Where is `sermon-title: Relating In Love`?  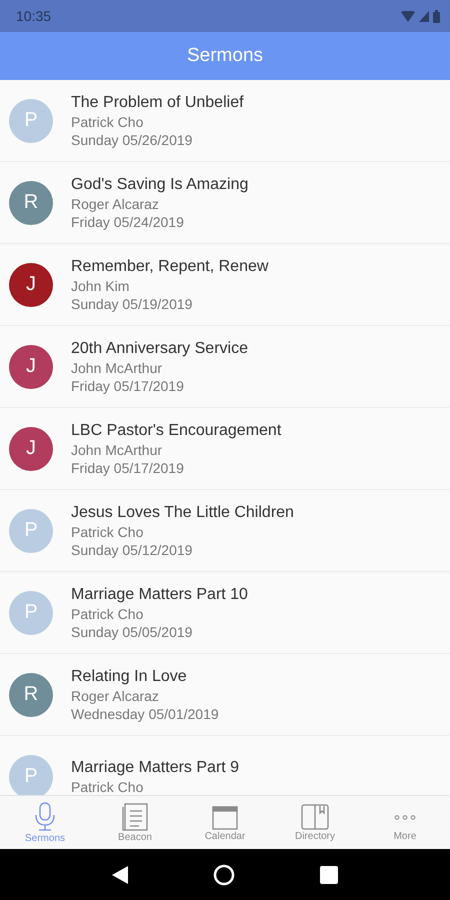
sermon-title: Relating In Love is located at coordinates (129, 677).